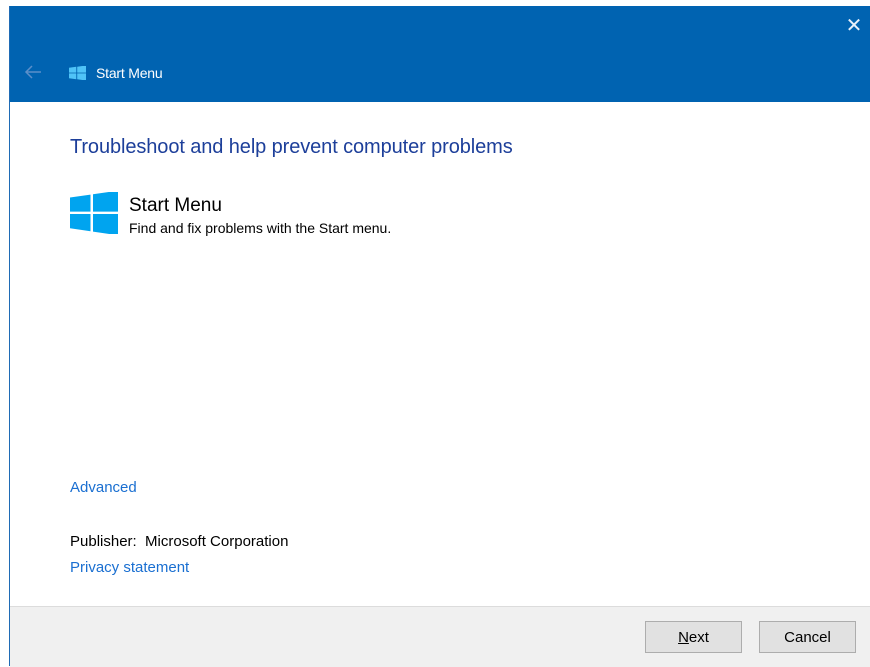  I want to click on close-icon: ✕, so click(854, 26).